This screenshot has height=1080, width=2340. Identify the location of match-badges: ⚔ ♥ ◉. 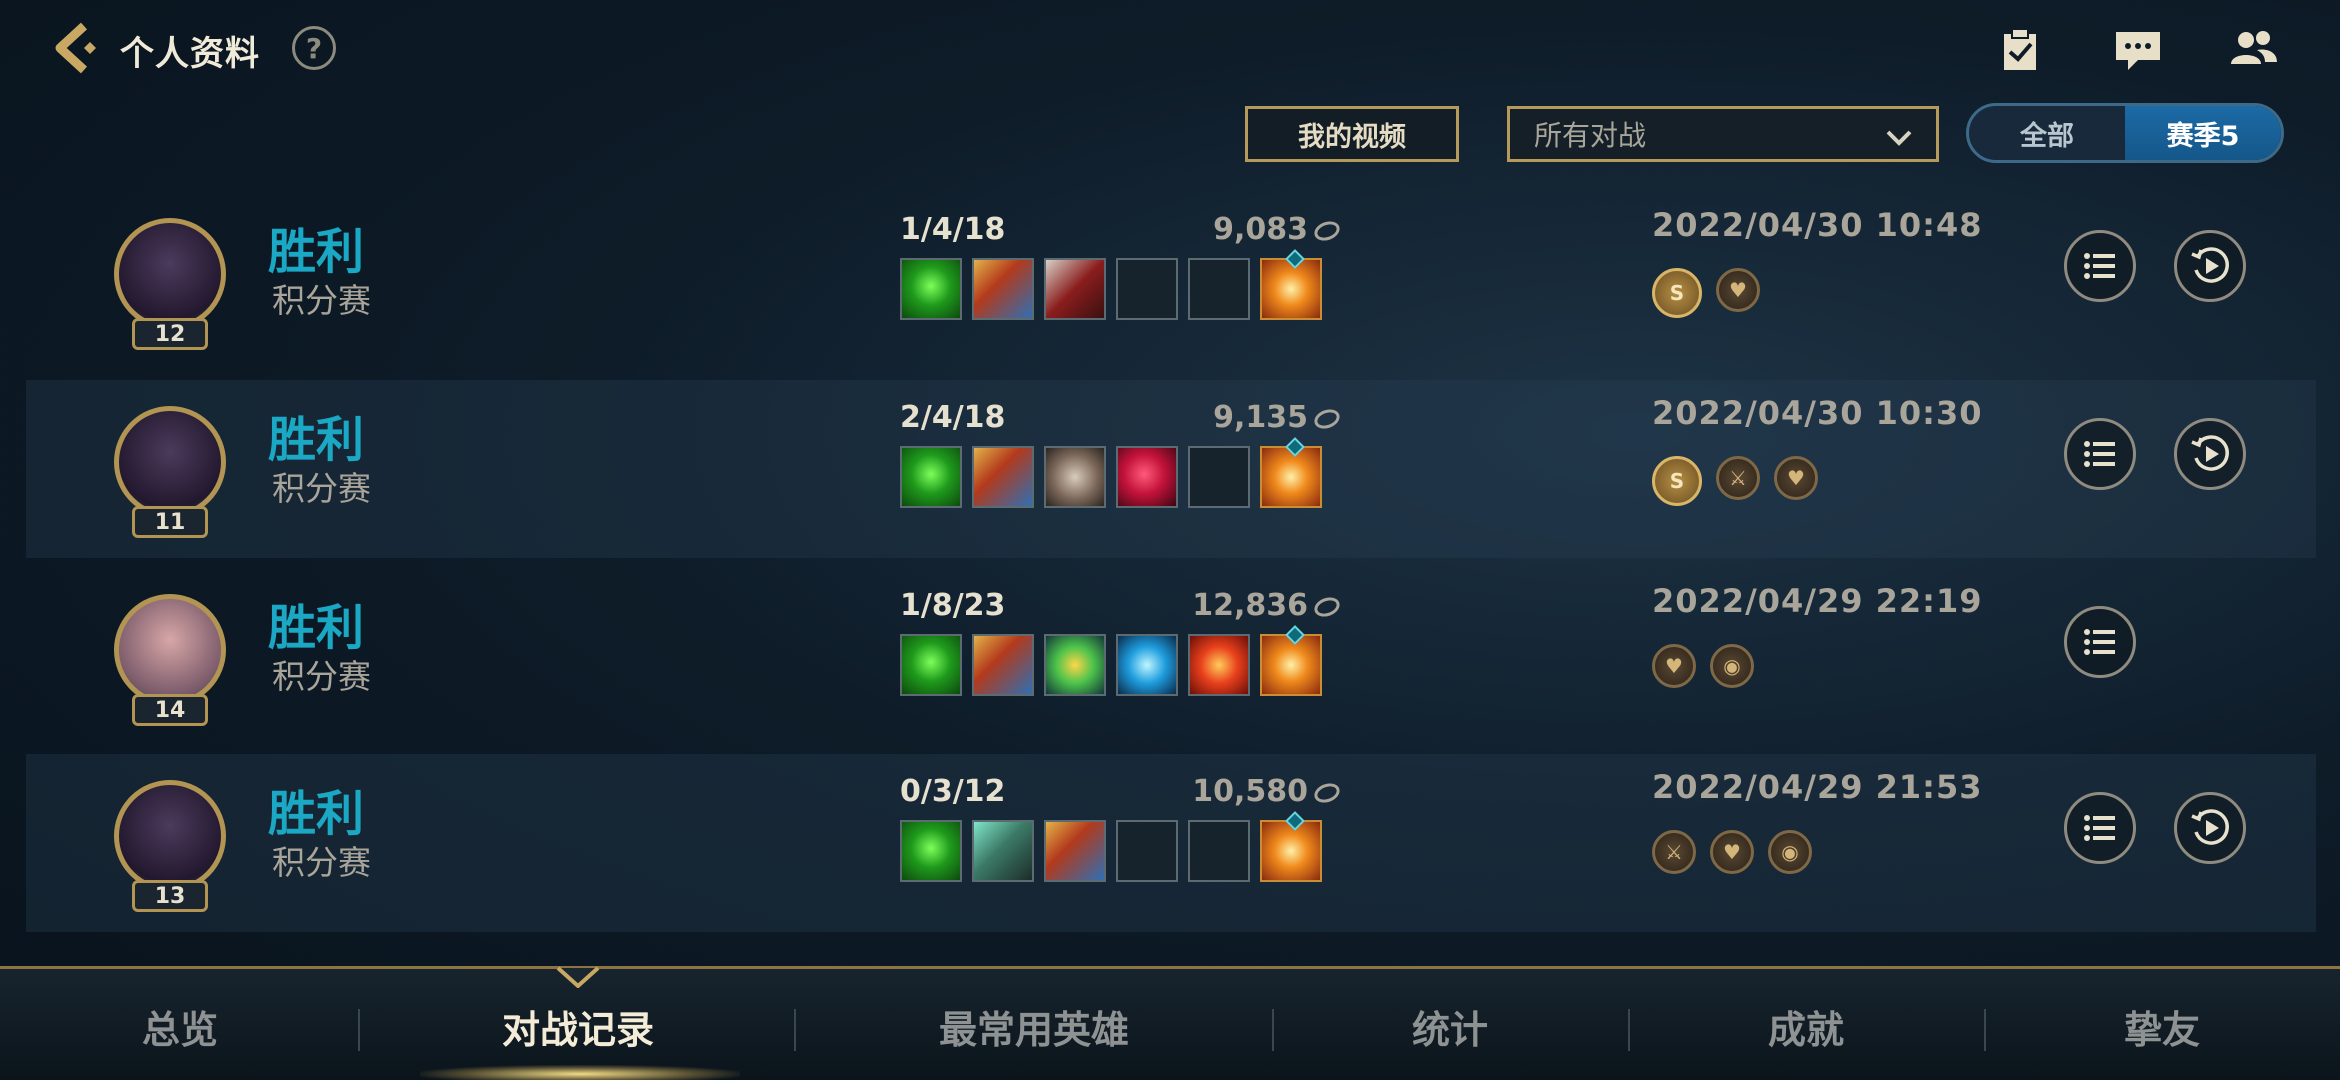
(1732, 852).